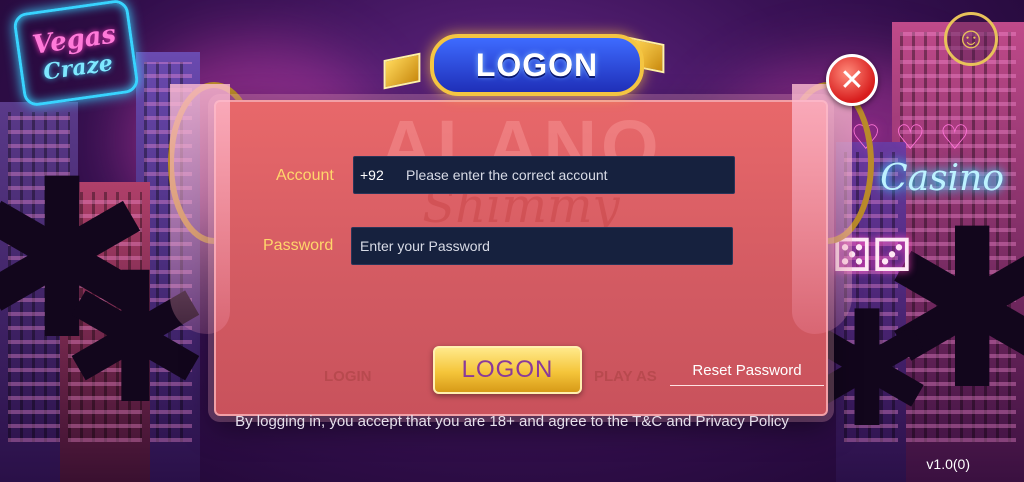 The image size is (1024, 482). Describe the element at coordinates (942, 178) in the screenshot. I see `casino-sign: Casino` at that location.